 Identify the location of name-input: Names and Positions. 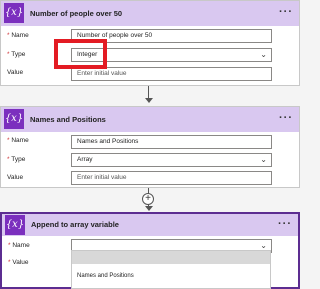
(171, 142).